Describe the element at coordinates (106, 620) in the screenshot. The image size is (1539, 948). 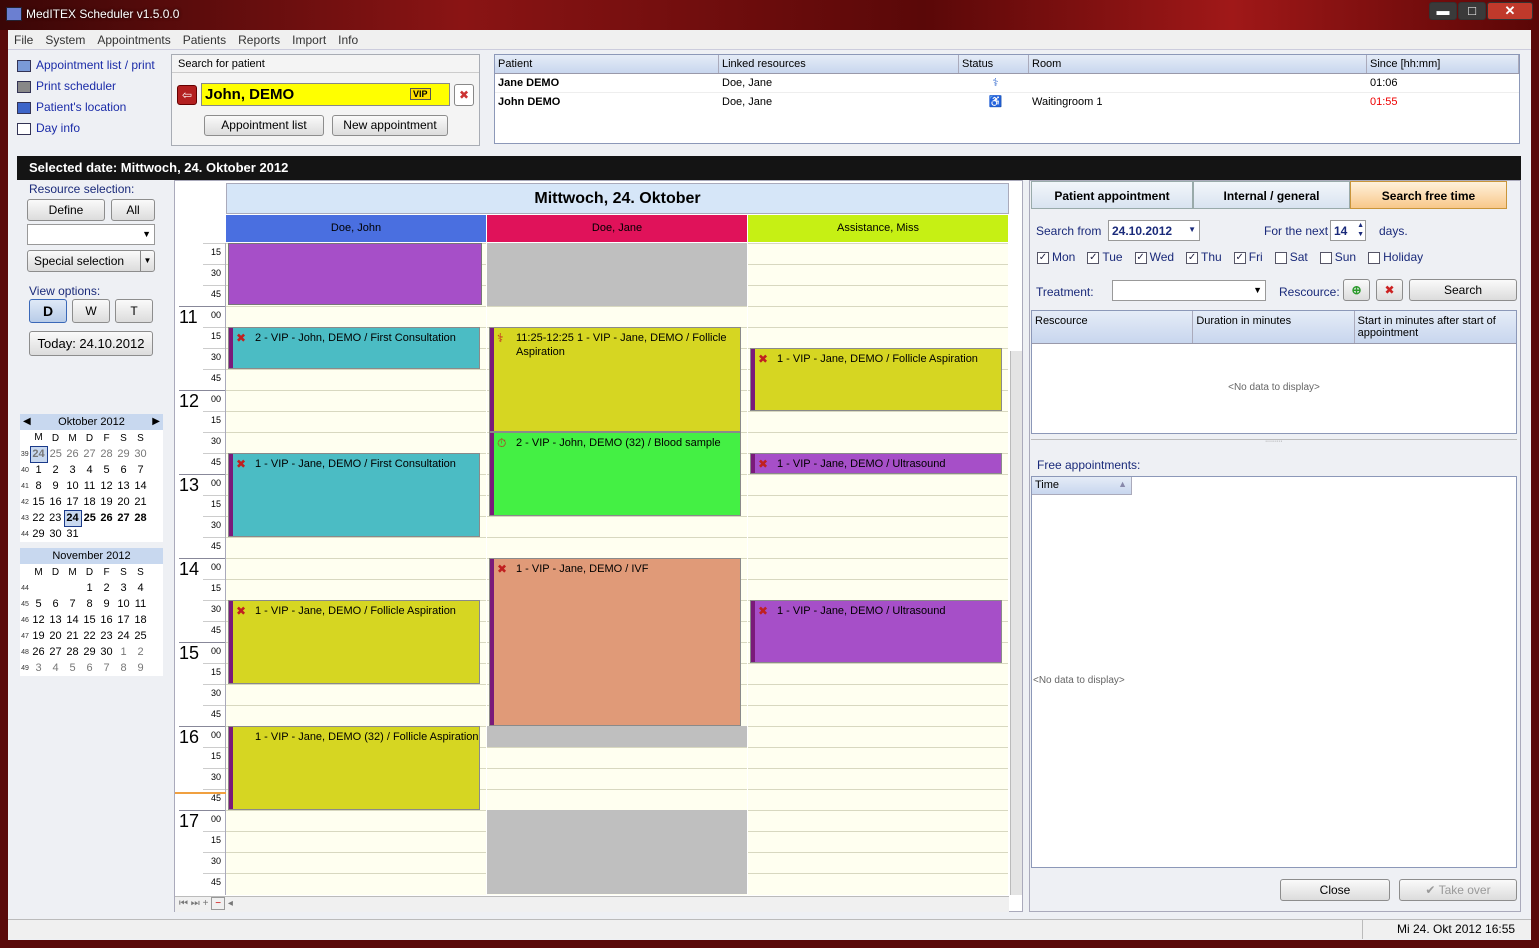
I see `calendar-day: 16` at that location.